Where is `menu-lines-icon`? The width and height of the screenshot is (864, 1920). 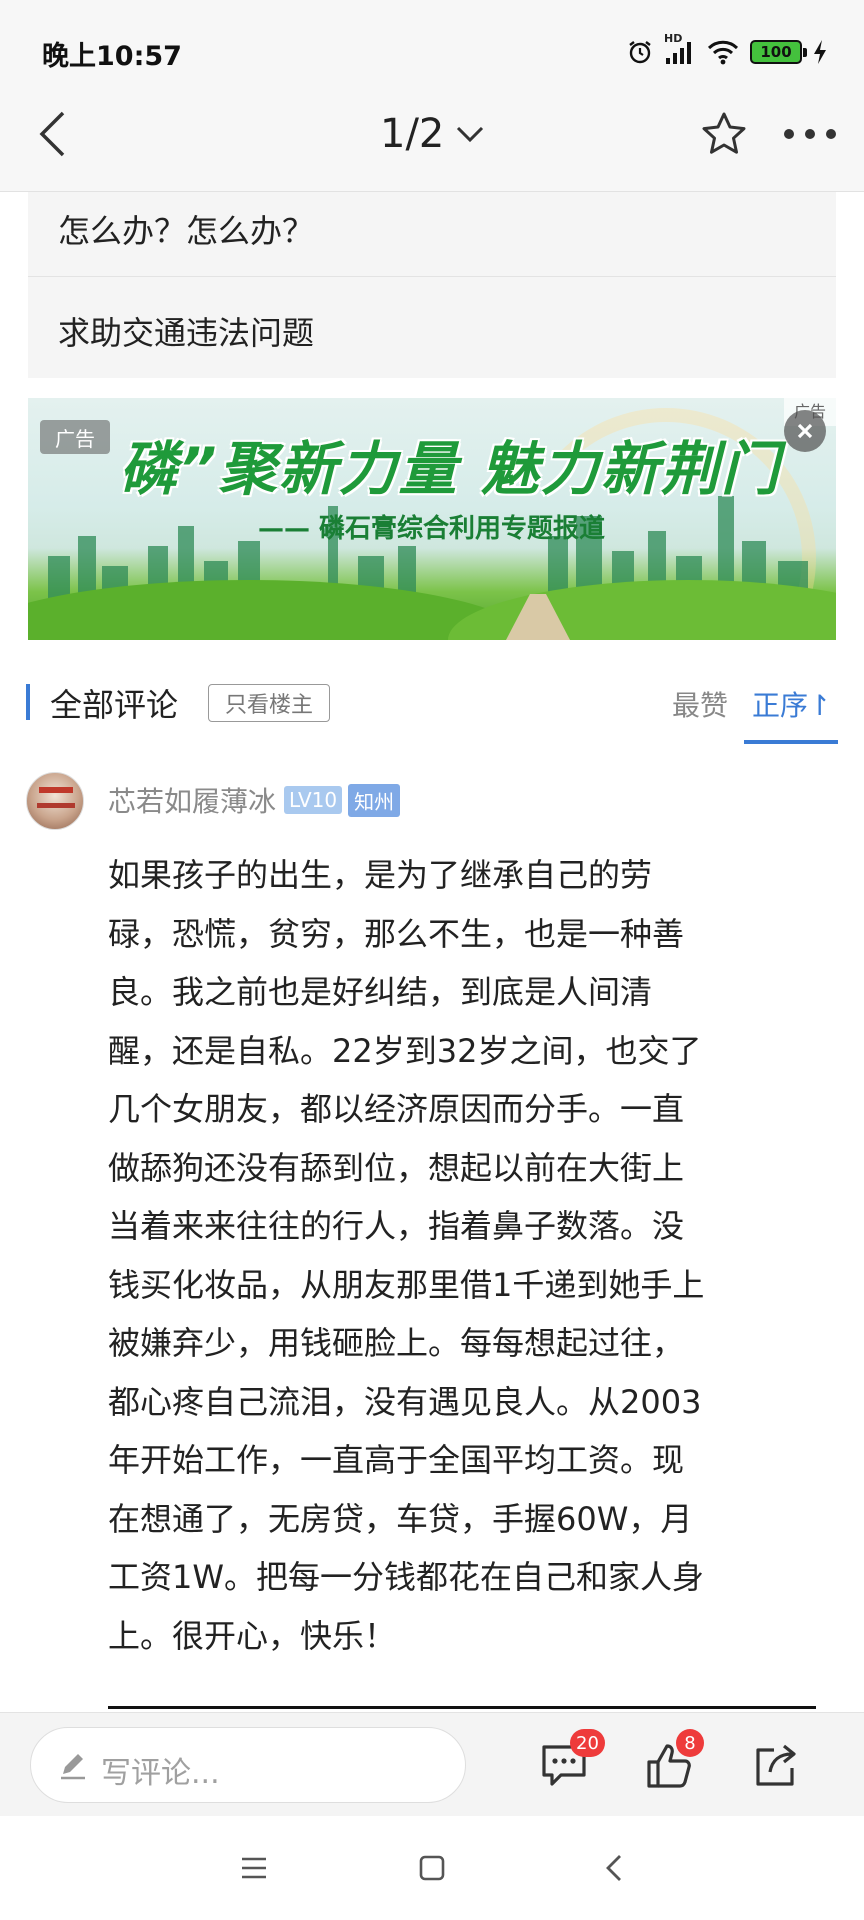 menu-lines-icon is located at coordinates (254, 1868).